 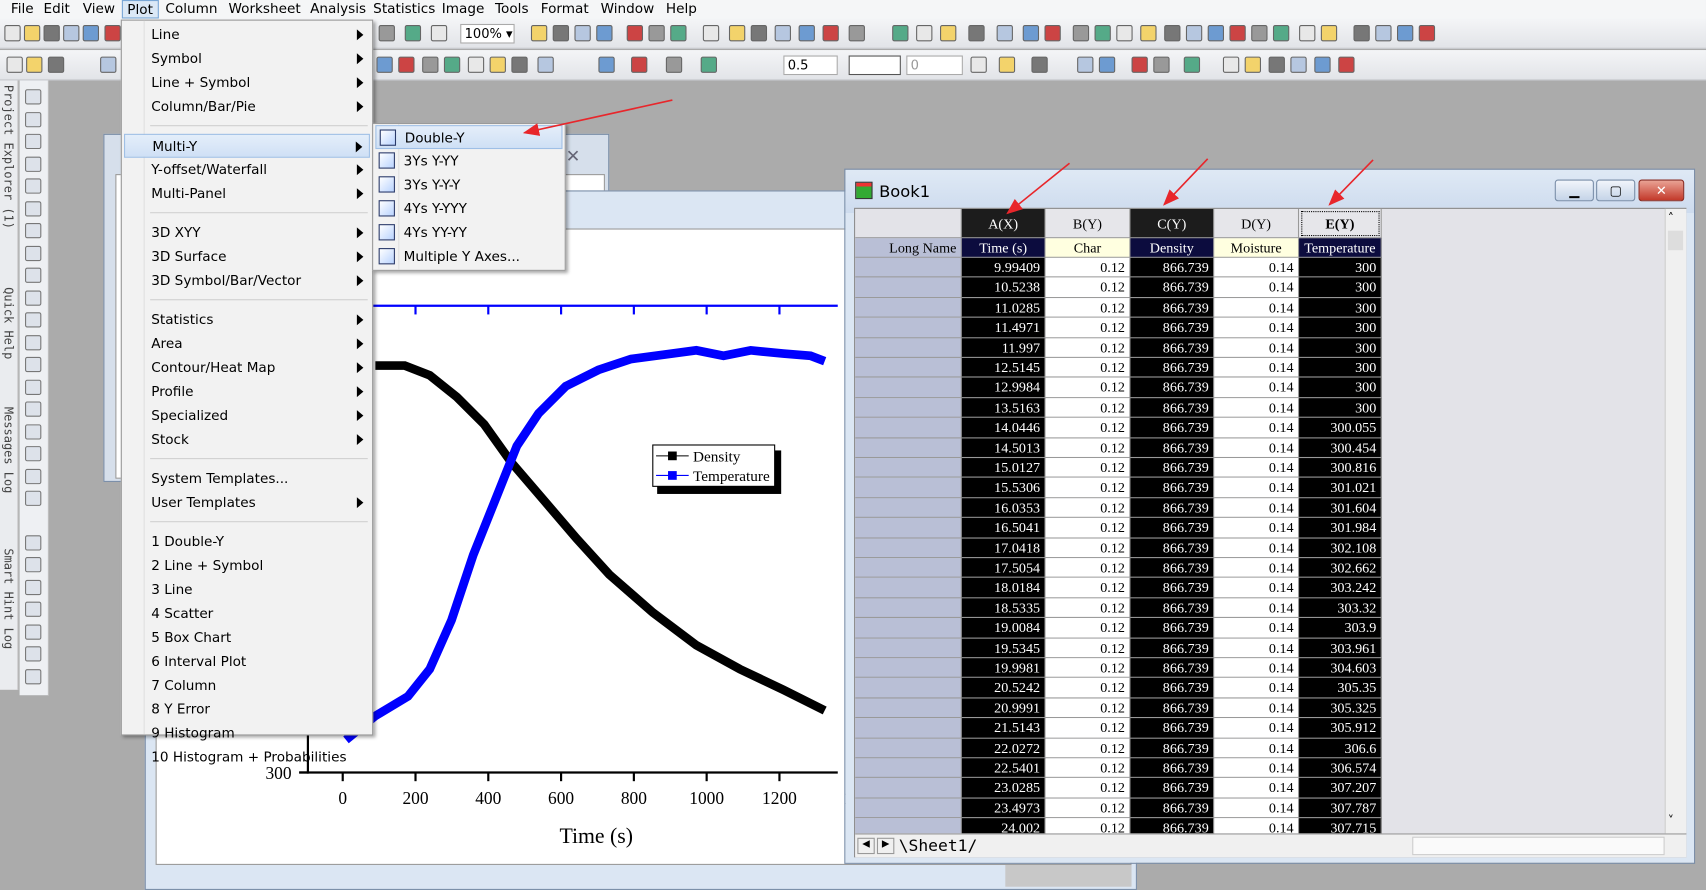 I want to click on table-cell: 305.325, so click(x=1340, y=708).